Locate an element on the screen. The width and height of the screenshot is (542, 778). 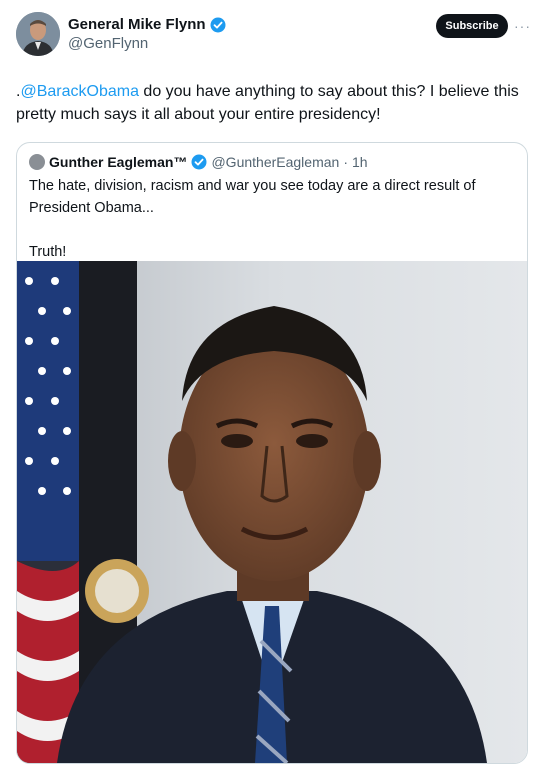
quoted-author-avatar is located at coordinates (37, 162).